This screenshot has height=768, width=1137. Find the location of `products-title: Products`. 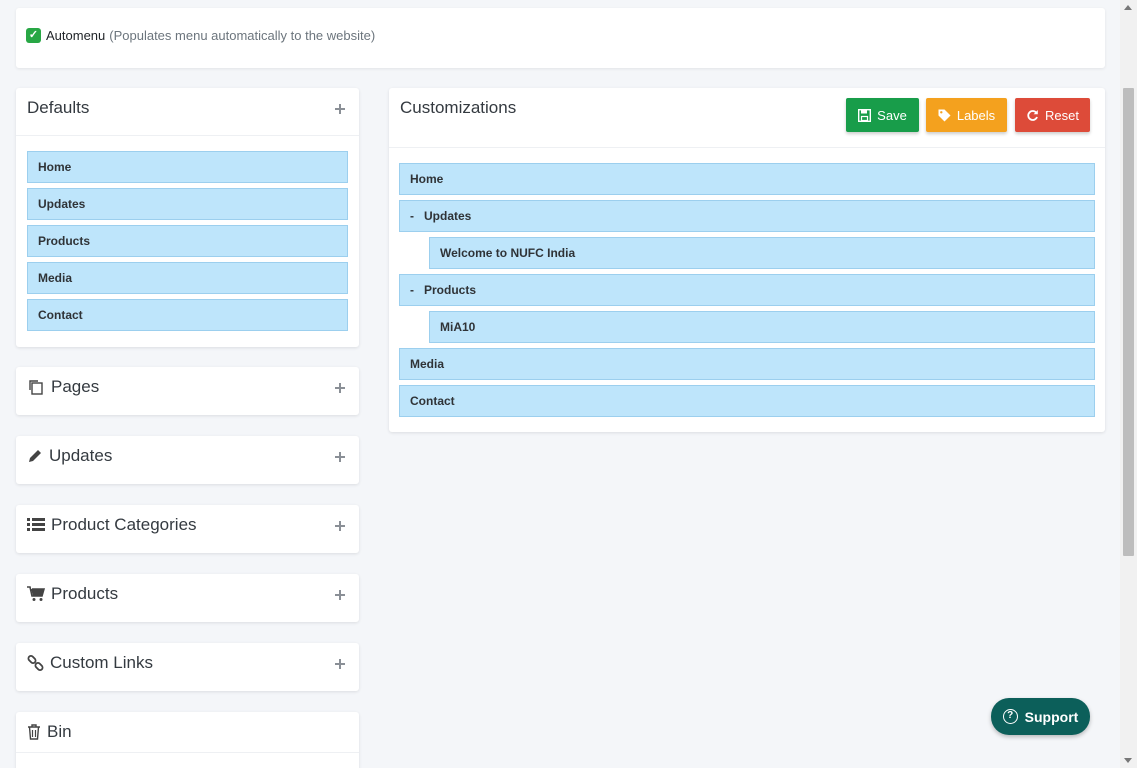

products-title: Products is located at coordinates (72, 594).